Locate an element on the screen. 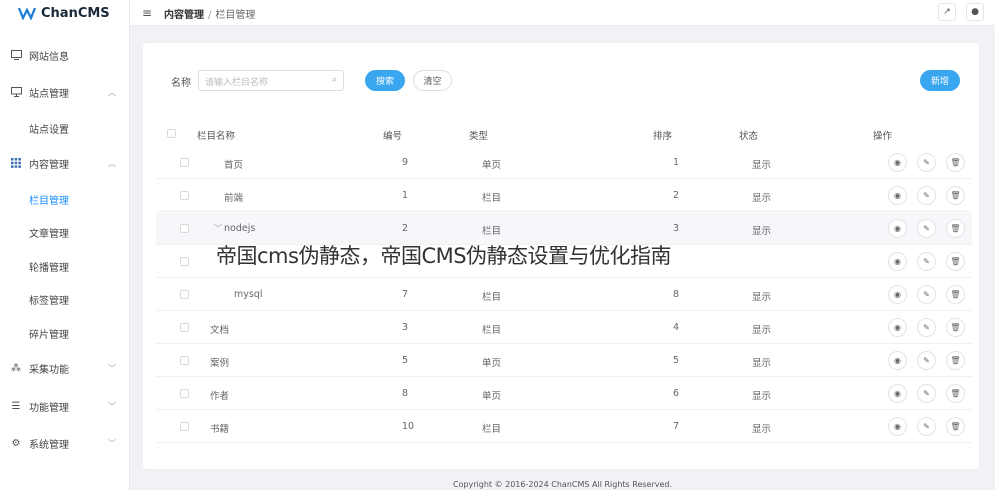  sidebar-item-article-manage: 文章管理 is located at coordinates (65, 232).